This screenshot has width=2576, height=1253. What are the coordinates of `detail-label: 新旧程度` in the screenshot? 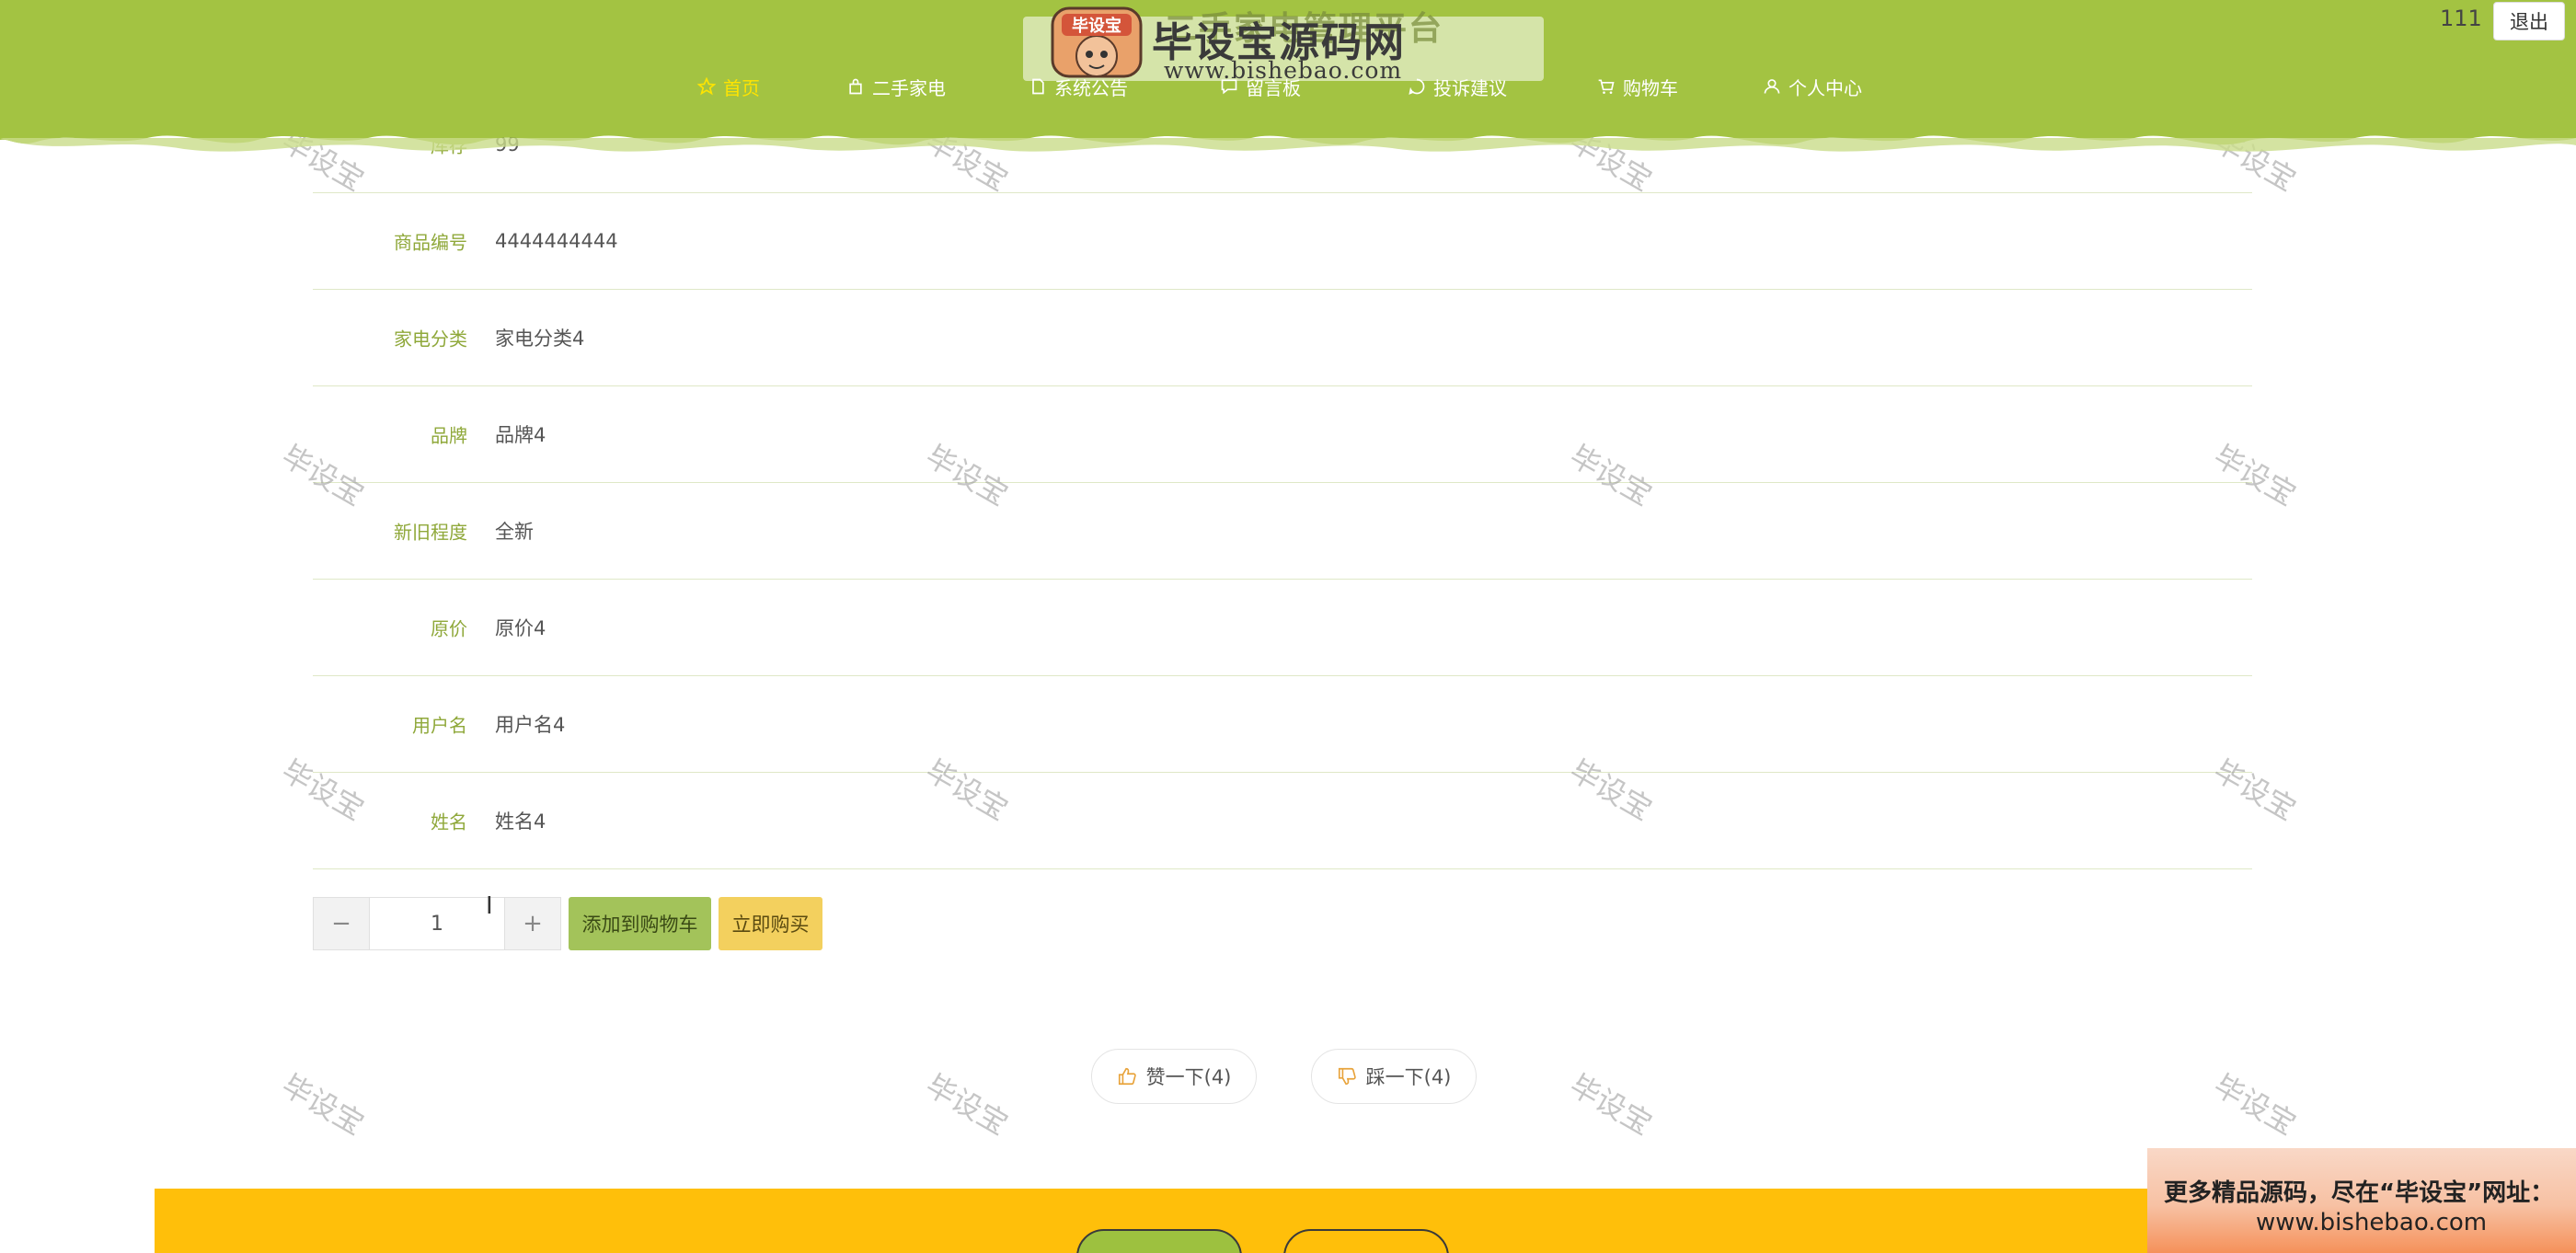 It's located at (430, 533).